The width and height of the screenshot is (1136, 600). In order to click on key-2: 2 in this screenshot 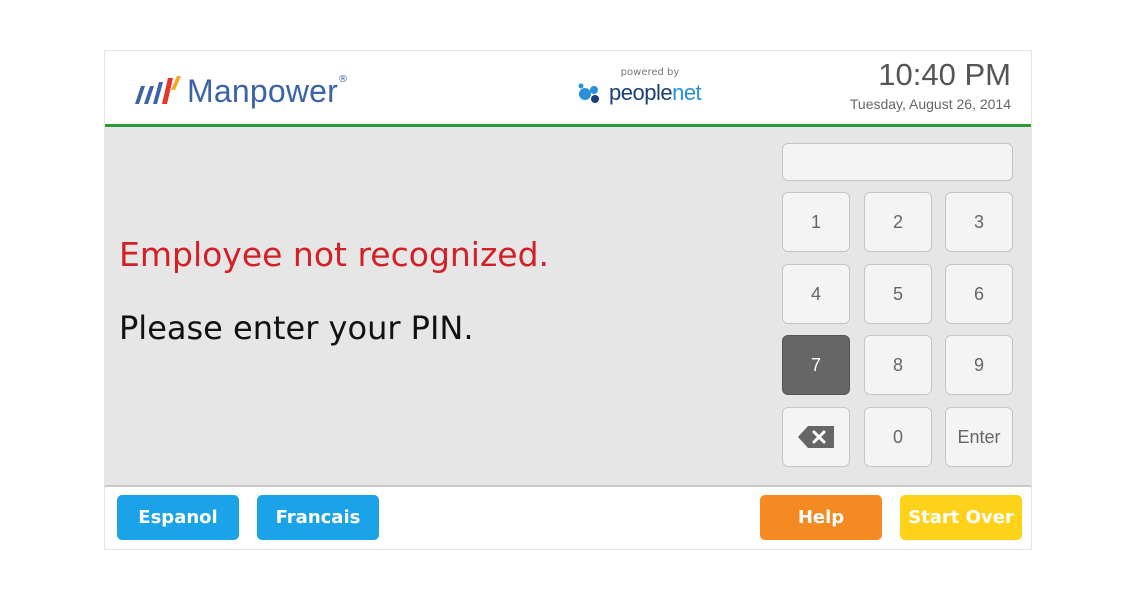, I will do `click(898, 222)`.